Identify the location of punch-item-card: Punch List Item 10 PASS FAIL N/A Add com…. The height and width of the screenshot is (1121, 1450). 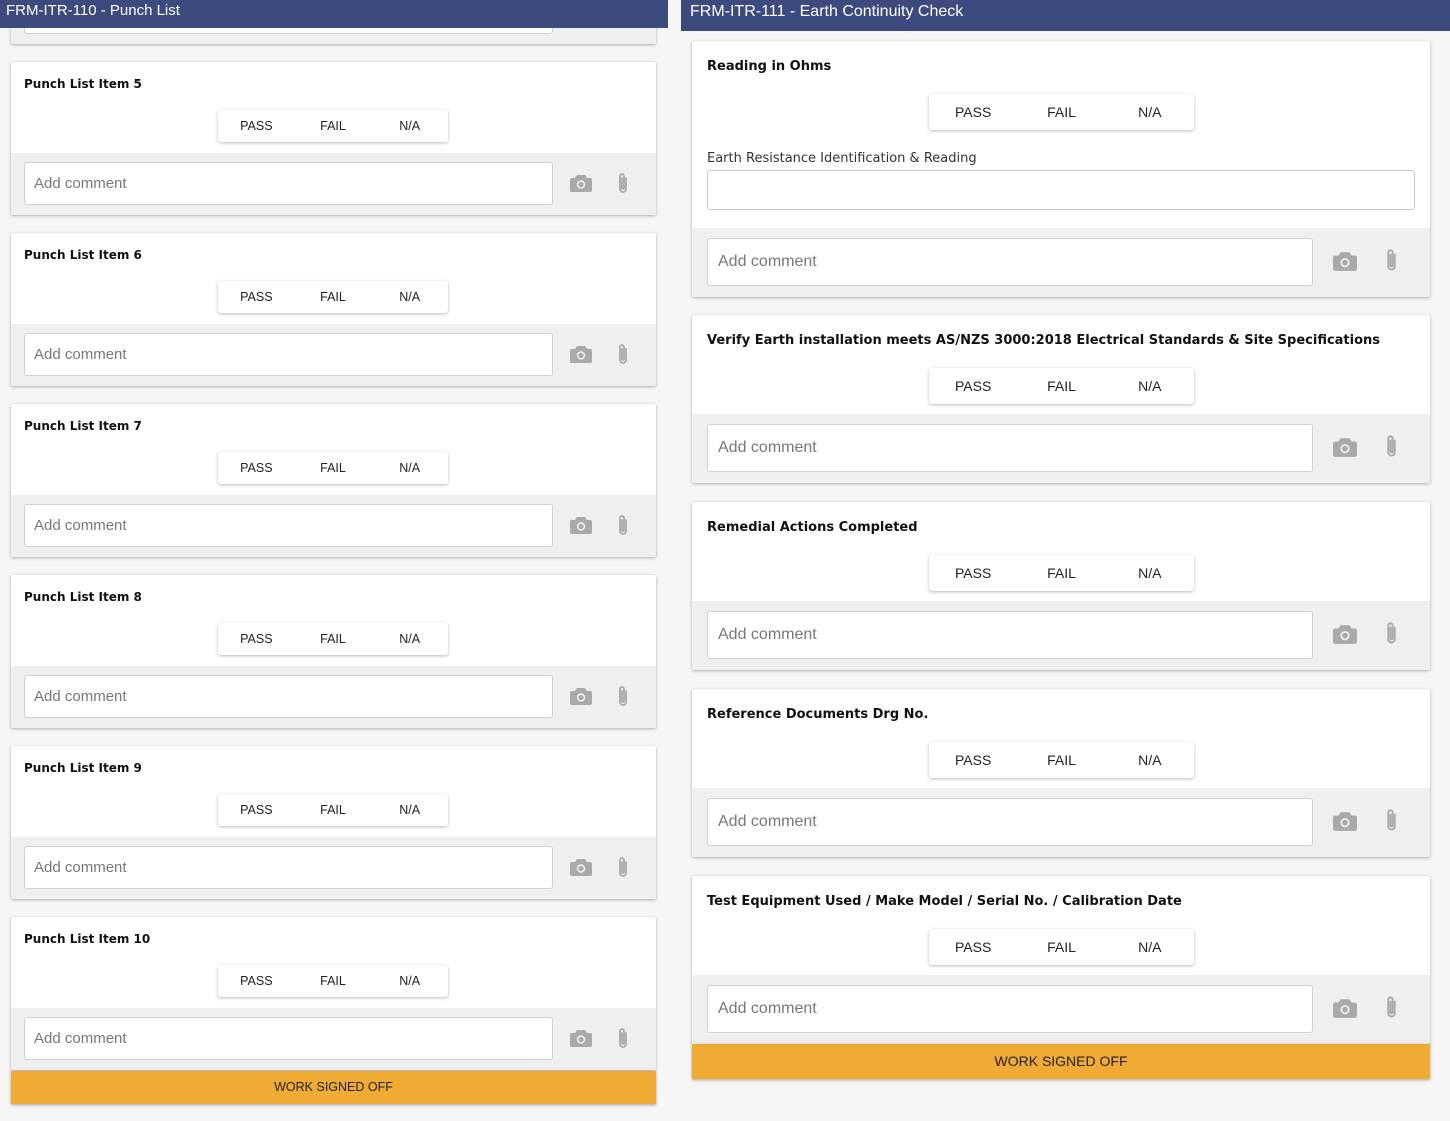
(333, 993).